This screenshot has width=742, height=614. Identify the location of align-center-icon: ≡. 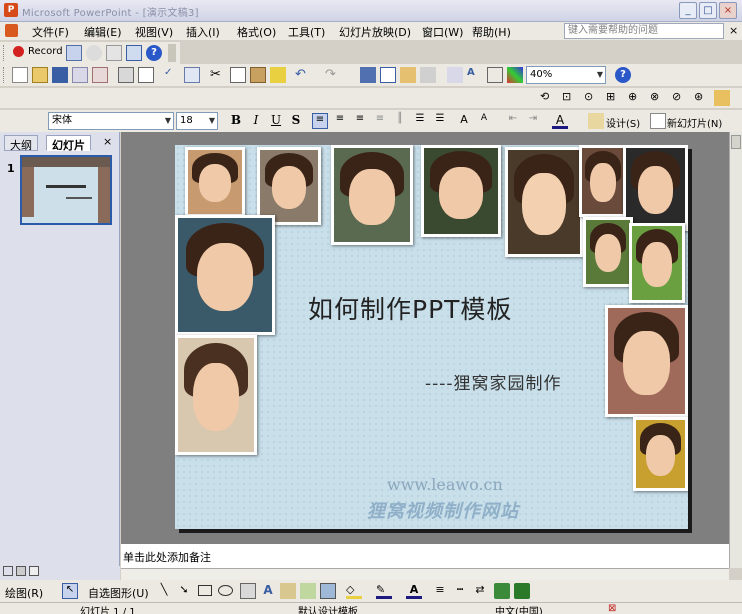
(340, 121).